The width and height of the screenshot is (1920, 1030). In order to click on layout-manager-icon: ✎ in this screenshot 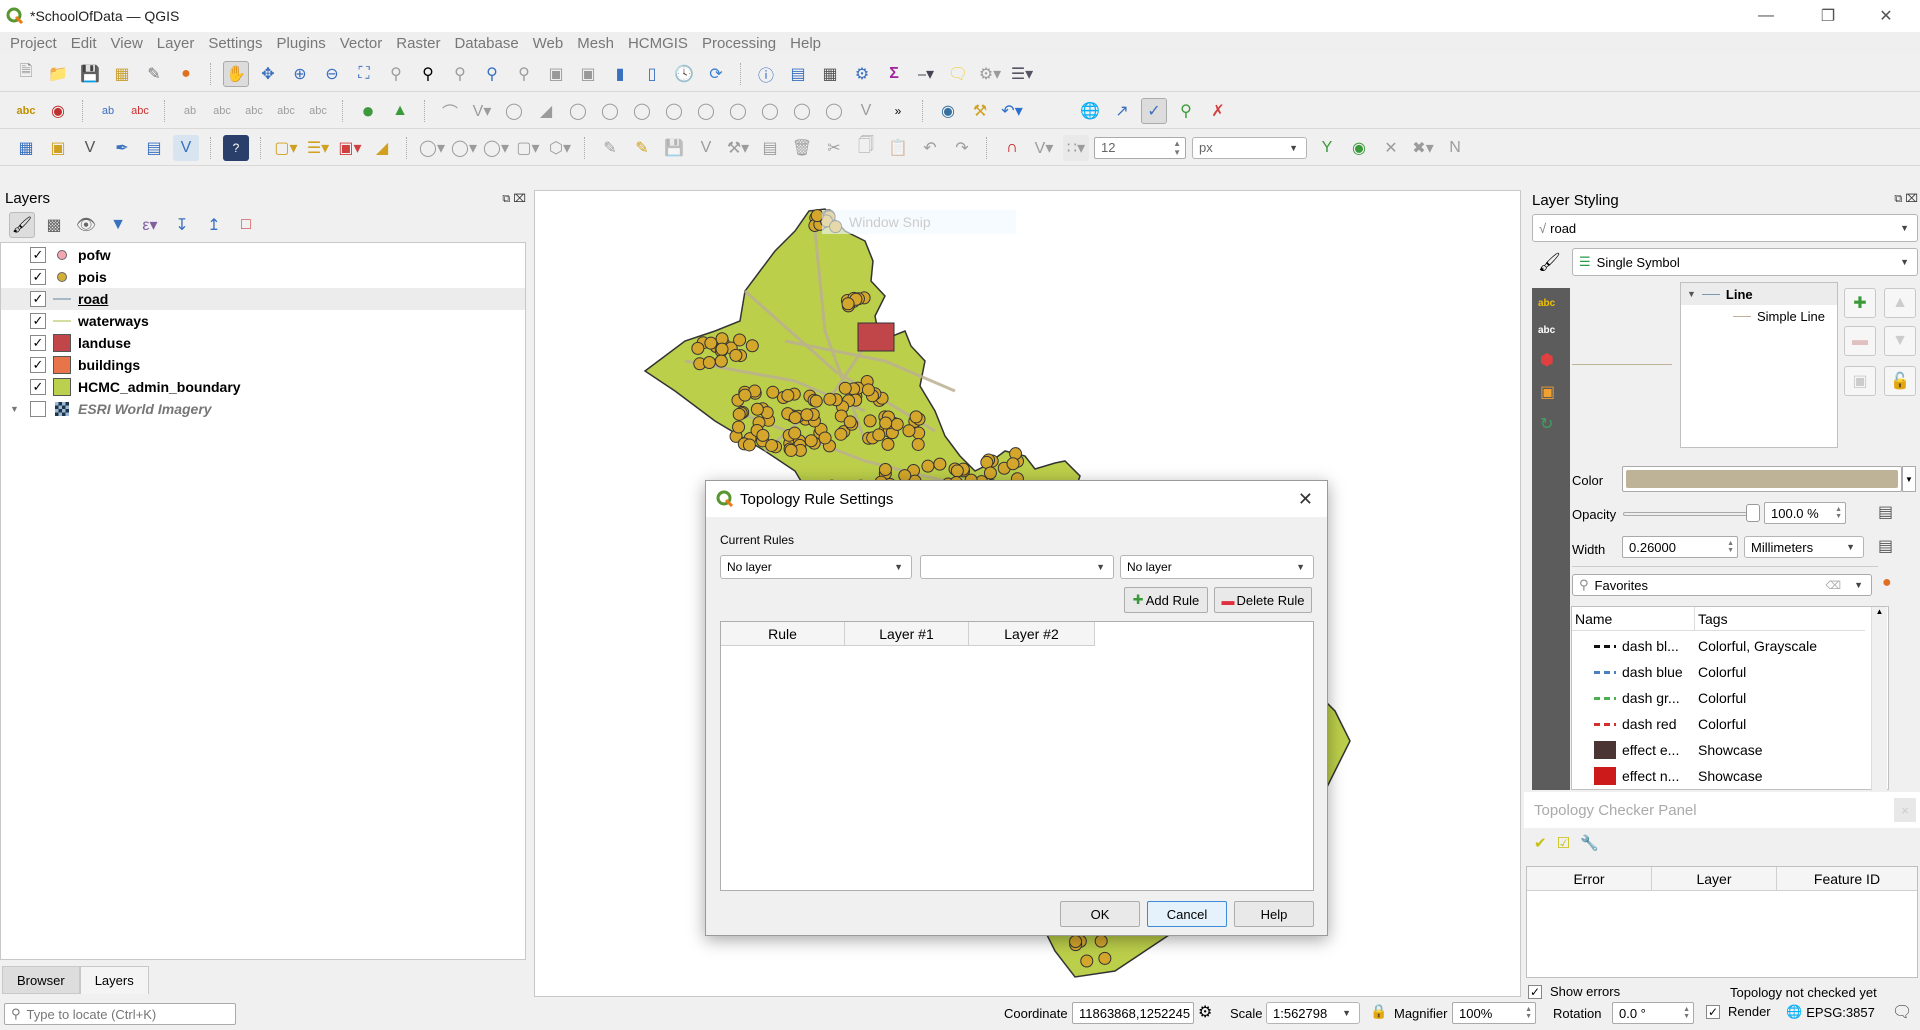, I will do `click(154, 74)`.